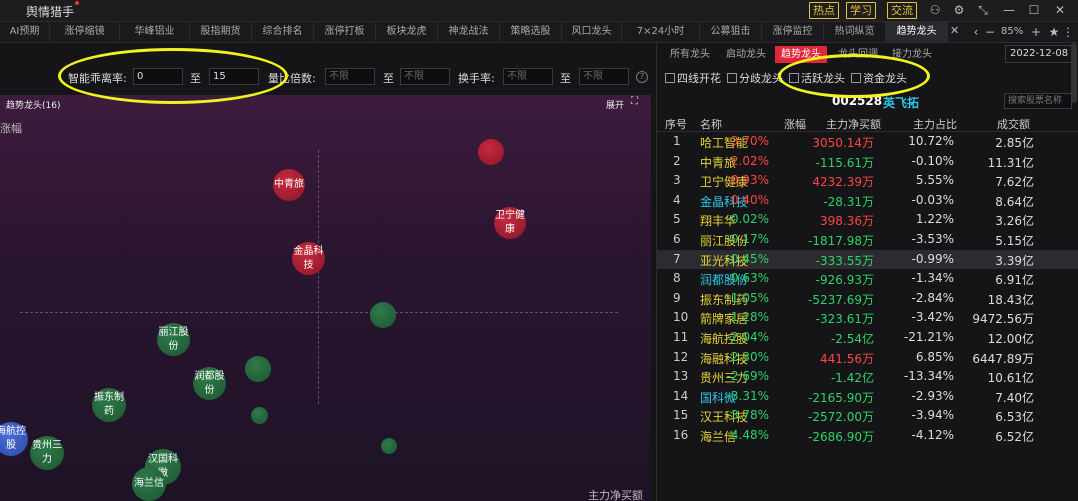  What do you see at coordinates (539, 11) in the screenshot?
I see `title-bar: 舆情猎手 热点 学习 交流 ⚇ ⚙ ⤡ — ☐ ✕` at bounding box center [539, 11].